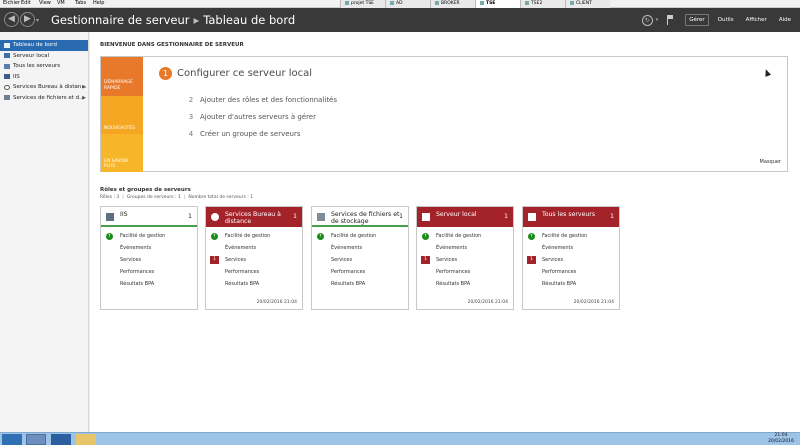 The width and height of the screenshot is (800, 445). I want to click on host-menu-vm: VM, so click(63, 4).